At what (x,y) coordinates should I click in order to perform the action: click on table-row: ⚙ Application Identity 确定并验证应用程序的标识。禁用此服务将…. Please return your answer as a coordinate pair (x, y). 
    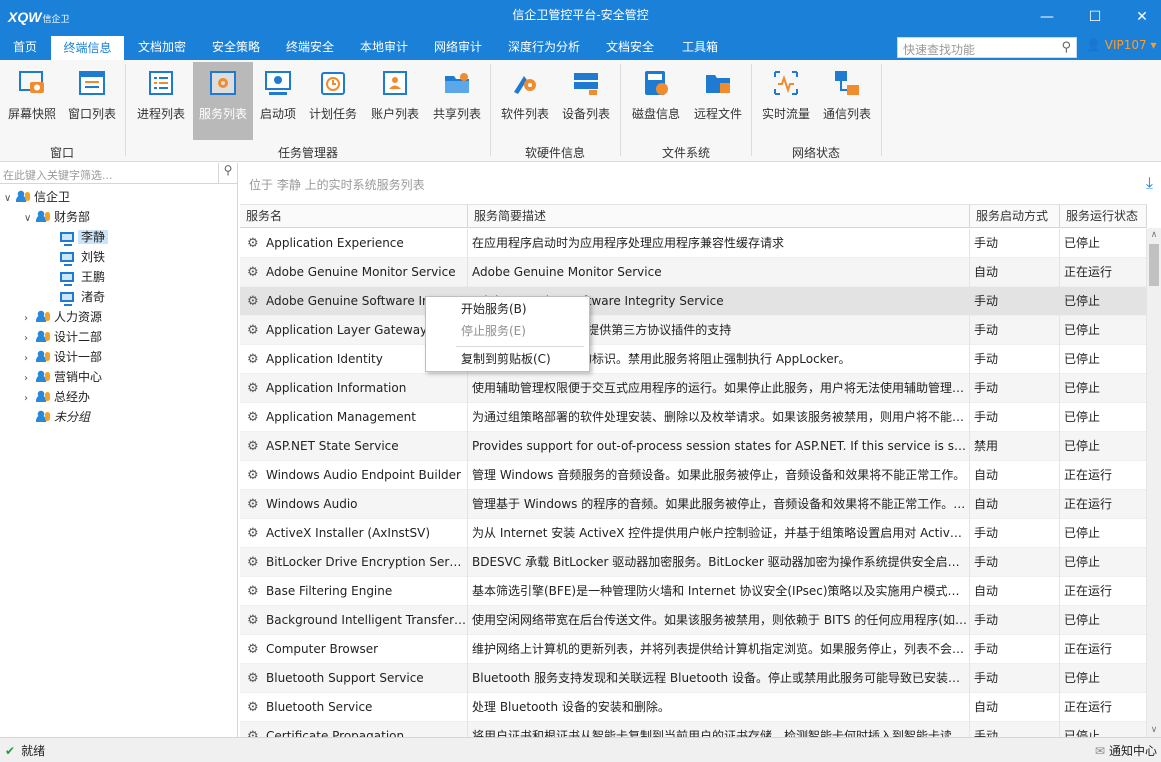
    Looking at the image, I should click on (693, 359).